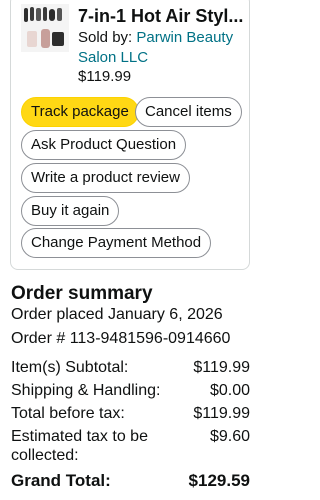 The width and height of the screenshot is (320, 500). What do you see at coordinates (107, 37) in the screenshot?
I see `sold-by-label: Sold by:` at bounding box center [107, 37].